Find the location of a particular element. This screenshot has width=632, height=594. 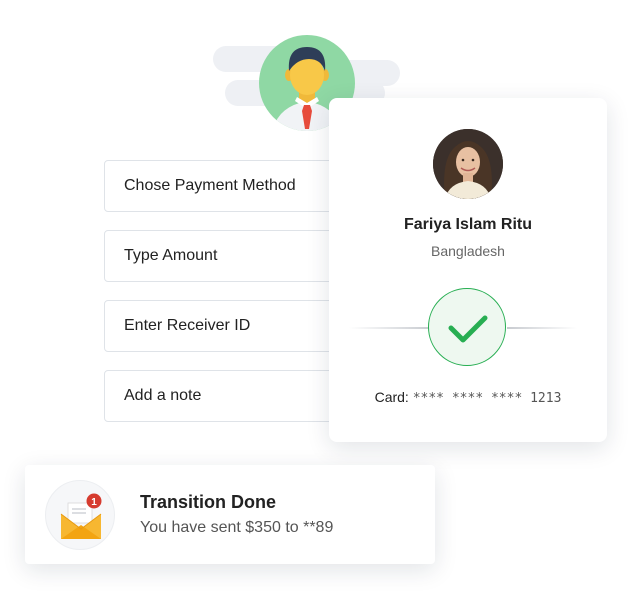

receiver-id-placeholder: Enter Receiver ID is located at coordinates (187, 325).